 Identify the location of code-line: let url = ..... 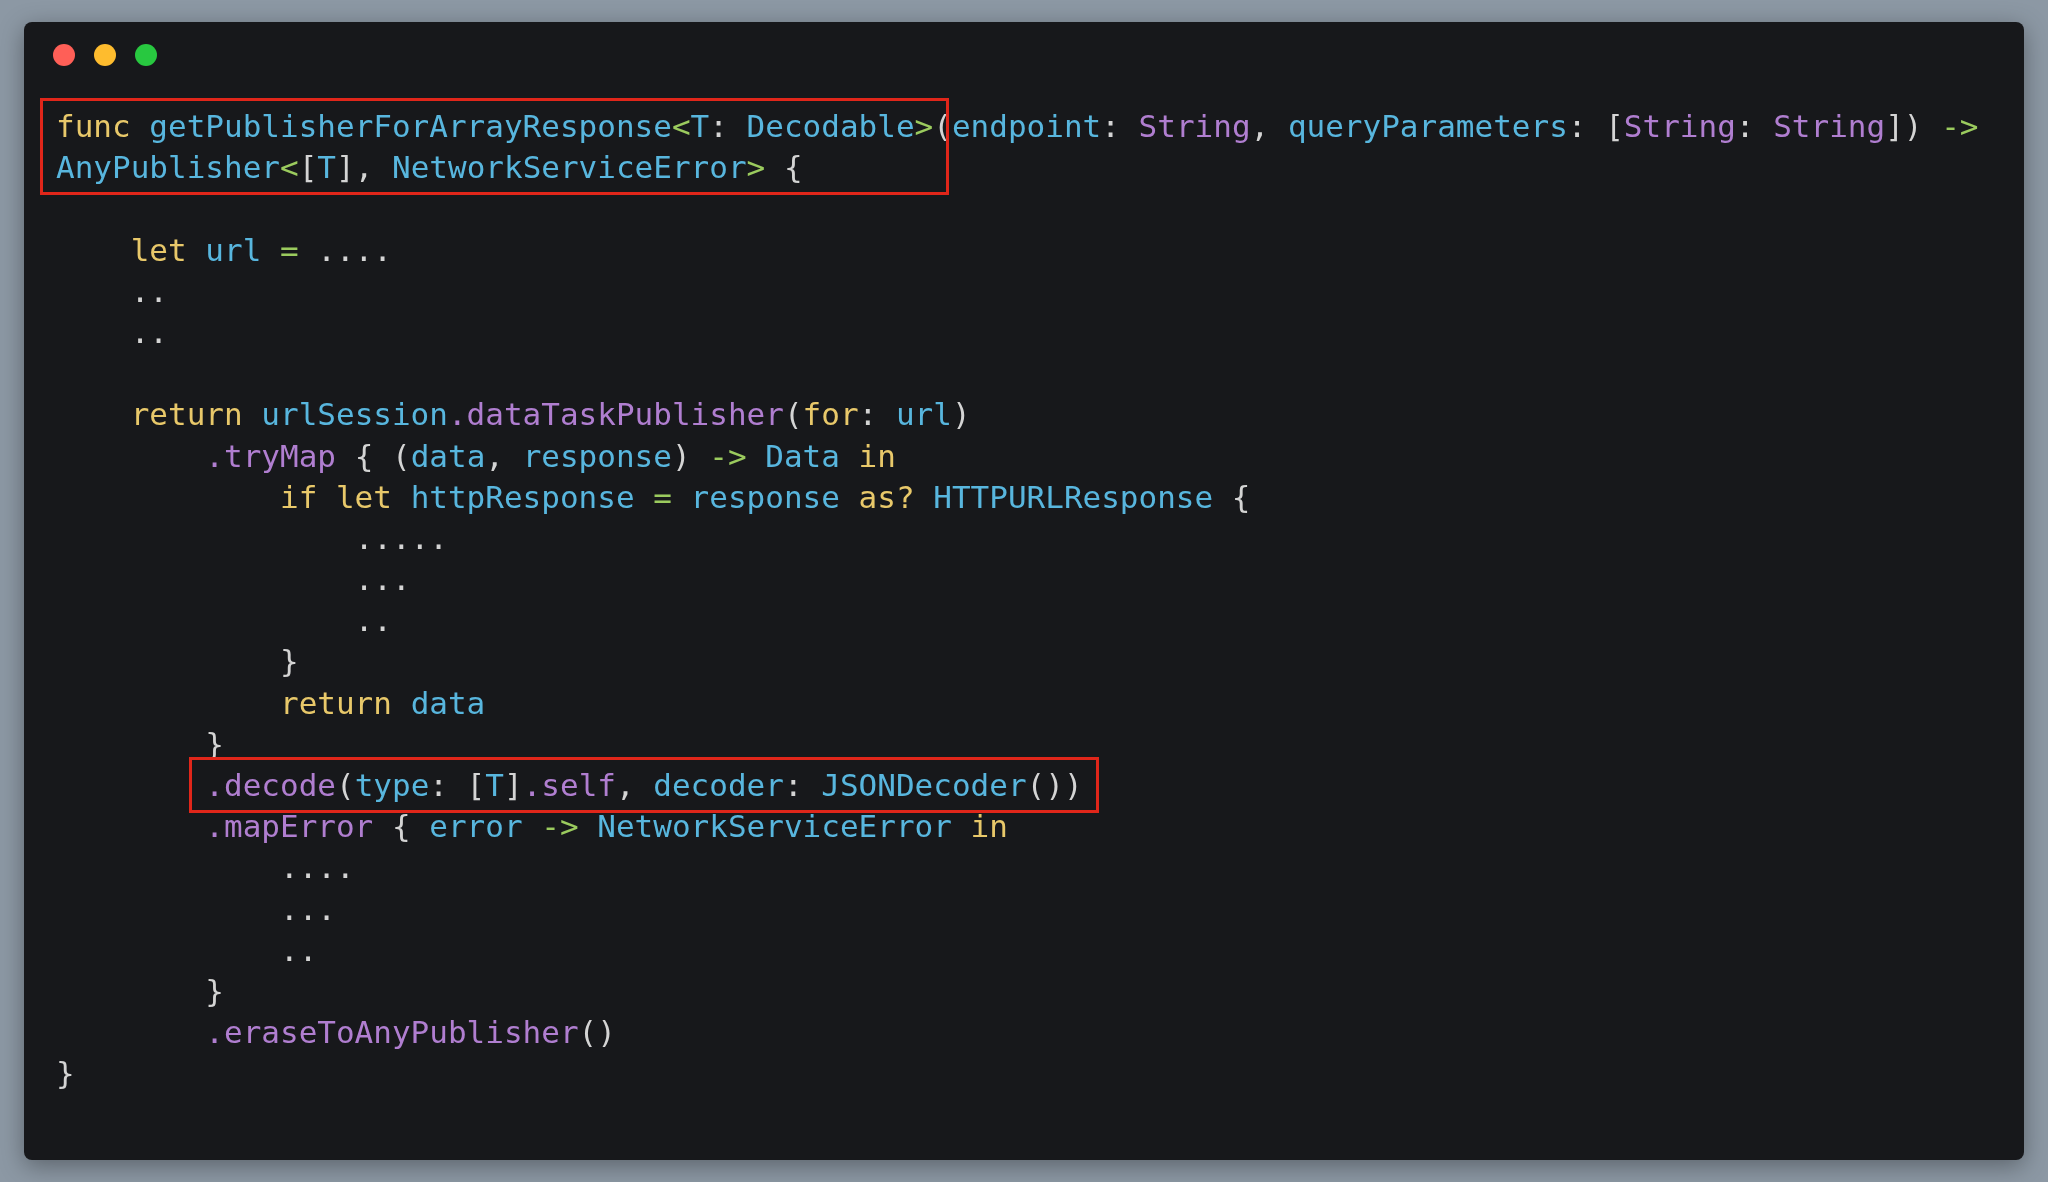
(261, 250).